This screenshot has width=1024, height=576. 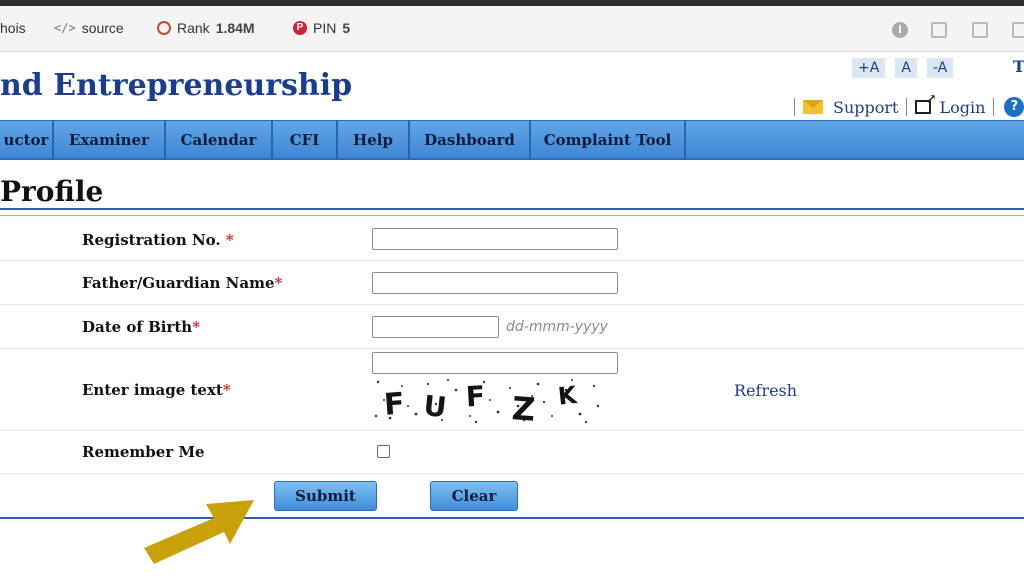 What do you see at coordinates (235, 28) in the screenshot?
I see `rank-value: 1.84M` at bounding box center [235, 28].